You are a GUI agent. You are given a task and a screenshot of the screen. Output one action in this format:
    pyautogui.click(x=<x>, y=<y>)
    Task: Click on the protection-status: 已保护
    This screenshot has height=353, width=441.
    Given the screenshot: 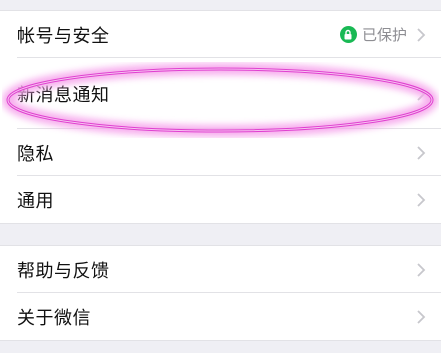 What is the action you would take?
    pyautogui.click(x=373, y=34)
    